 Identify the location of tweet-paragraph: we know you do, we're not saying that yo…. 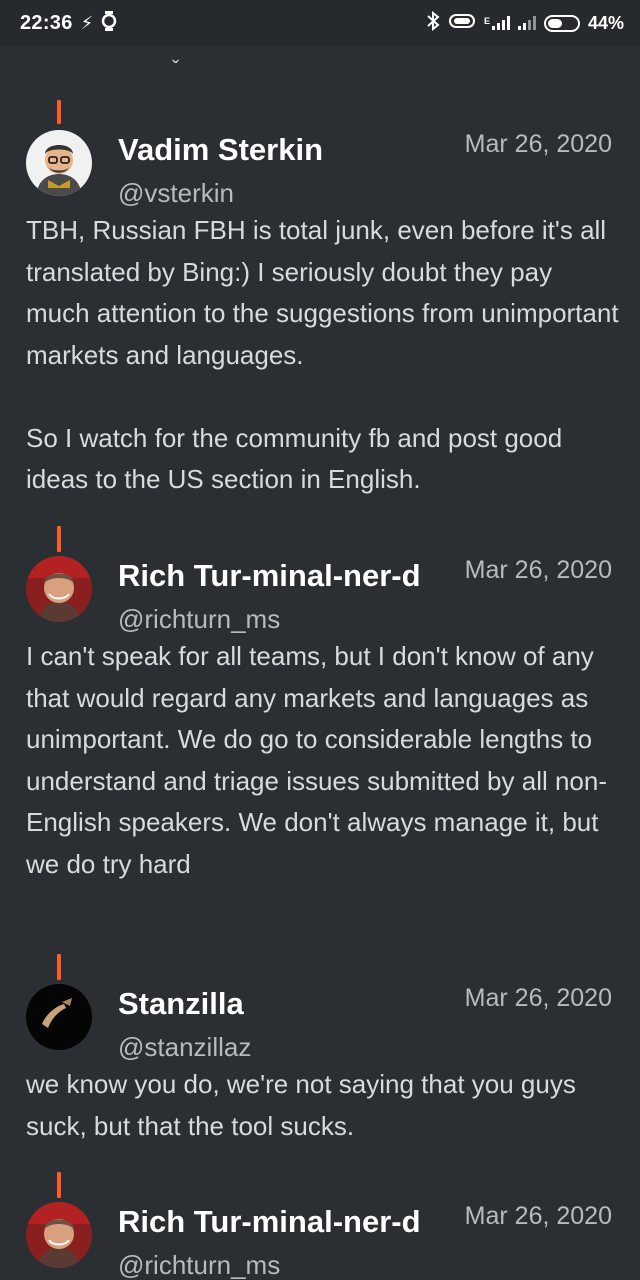
(301, 1105).